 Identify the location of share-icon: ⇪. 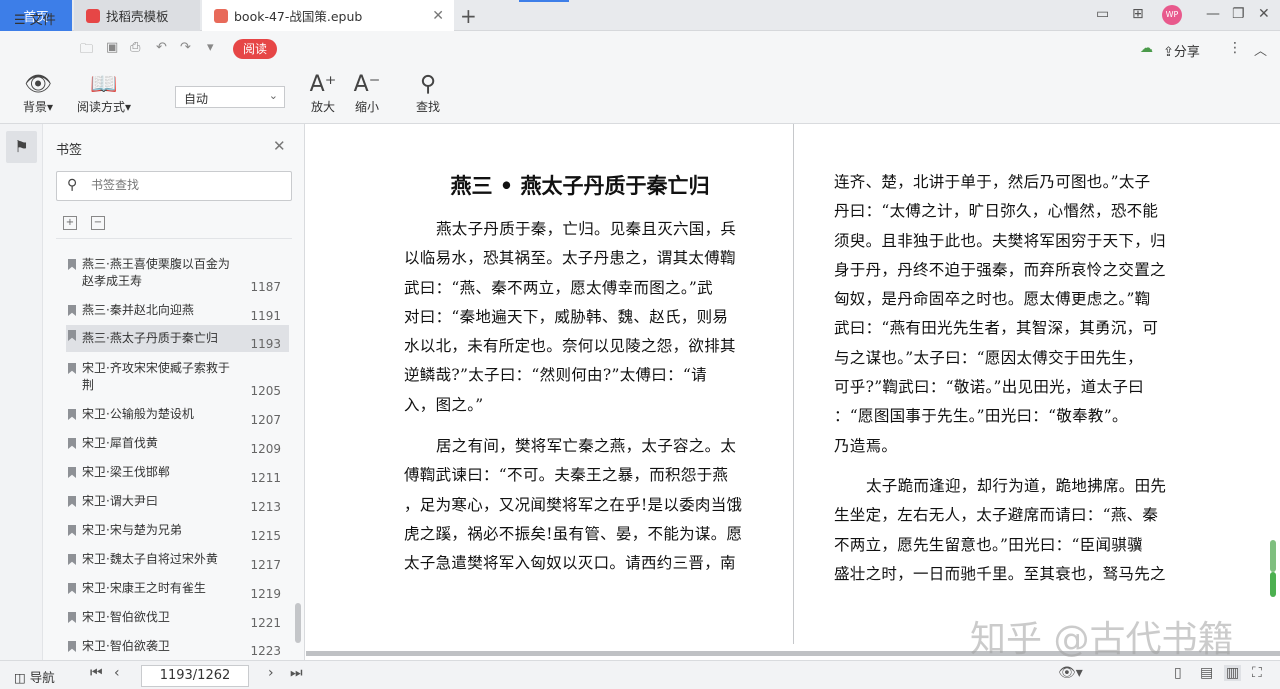
(1168, 52).